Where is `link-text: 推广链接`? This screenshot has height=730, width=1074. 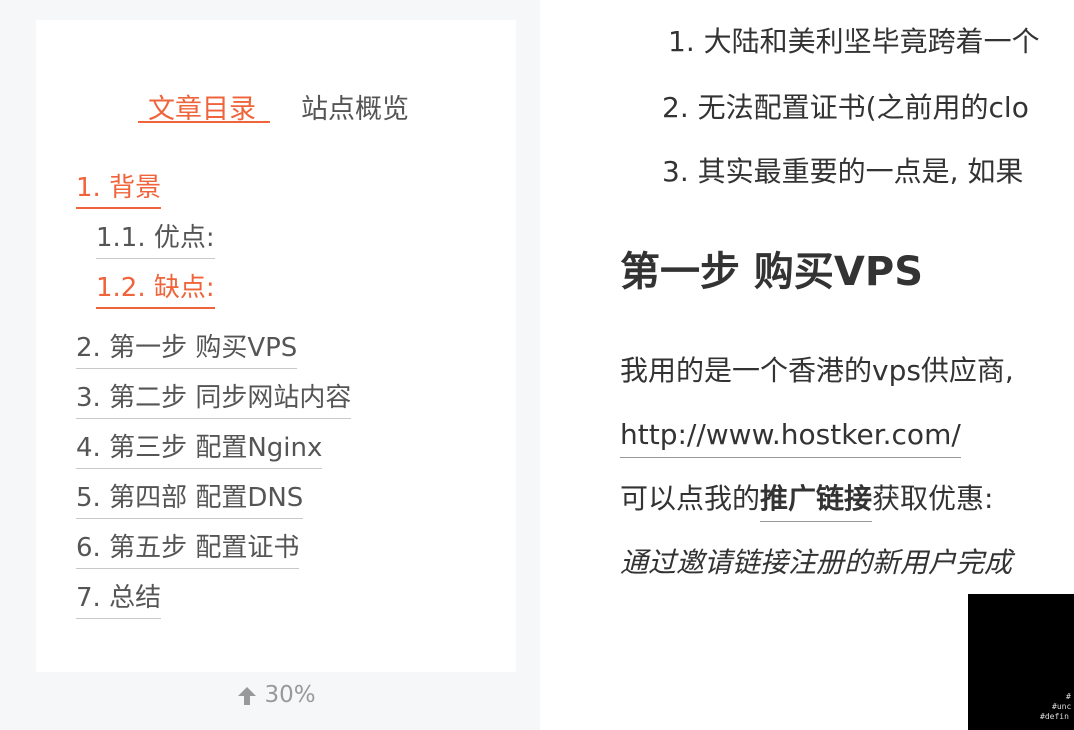
link-text: 推广链接 is located at coordinates (816, 498).